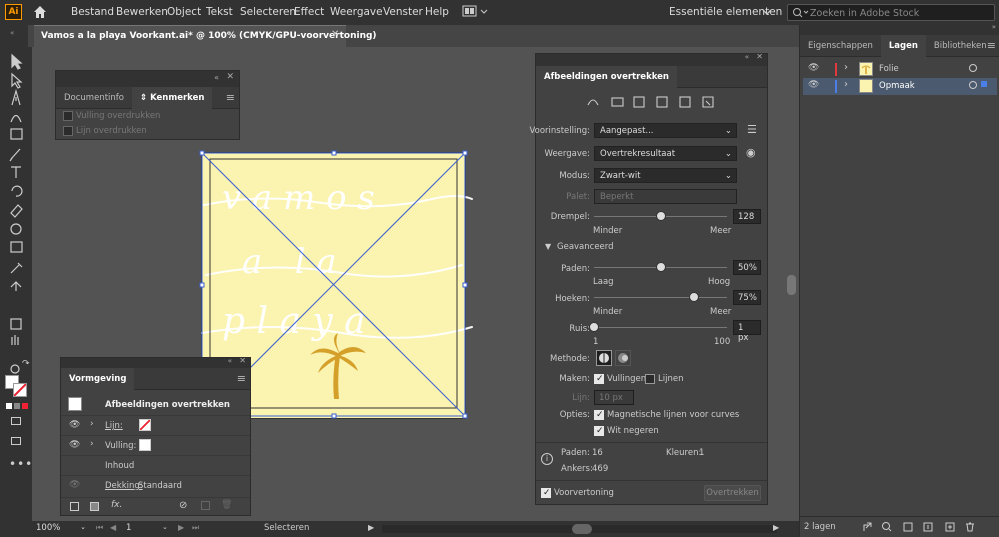 This screenshot has height=537, width=999. I want to click on view-select: Overtrekresultaat ⌄, so click(665, 153).